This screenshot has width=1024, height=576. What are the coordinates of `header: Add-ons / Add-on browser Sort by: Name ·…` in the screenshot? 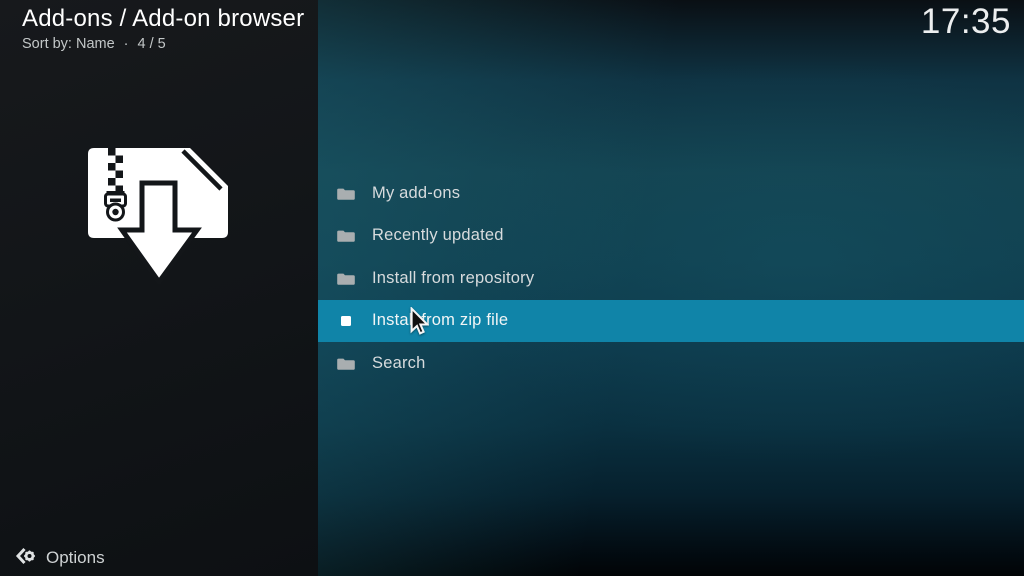 It's located at (163, 28).